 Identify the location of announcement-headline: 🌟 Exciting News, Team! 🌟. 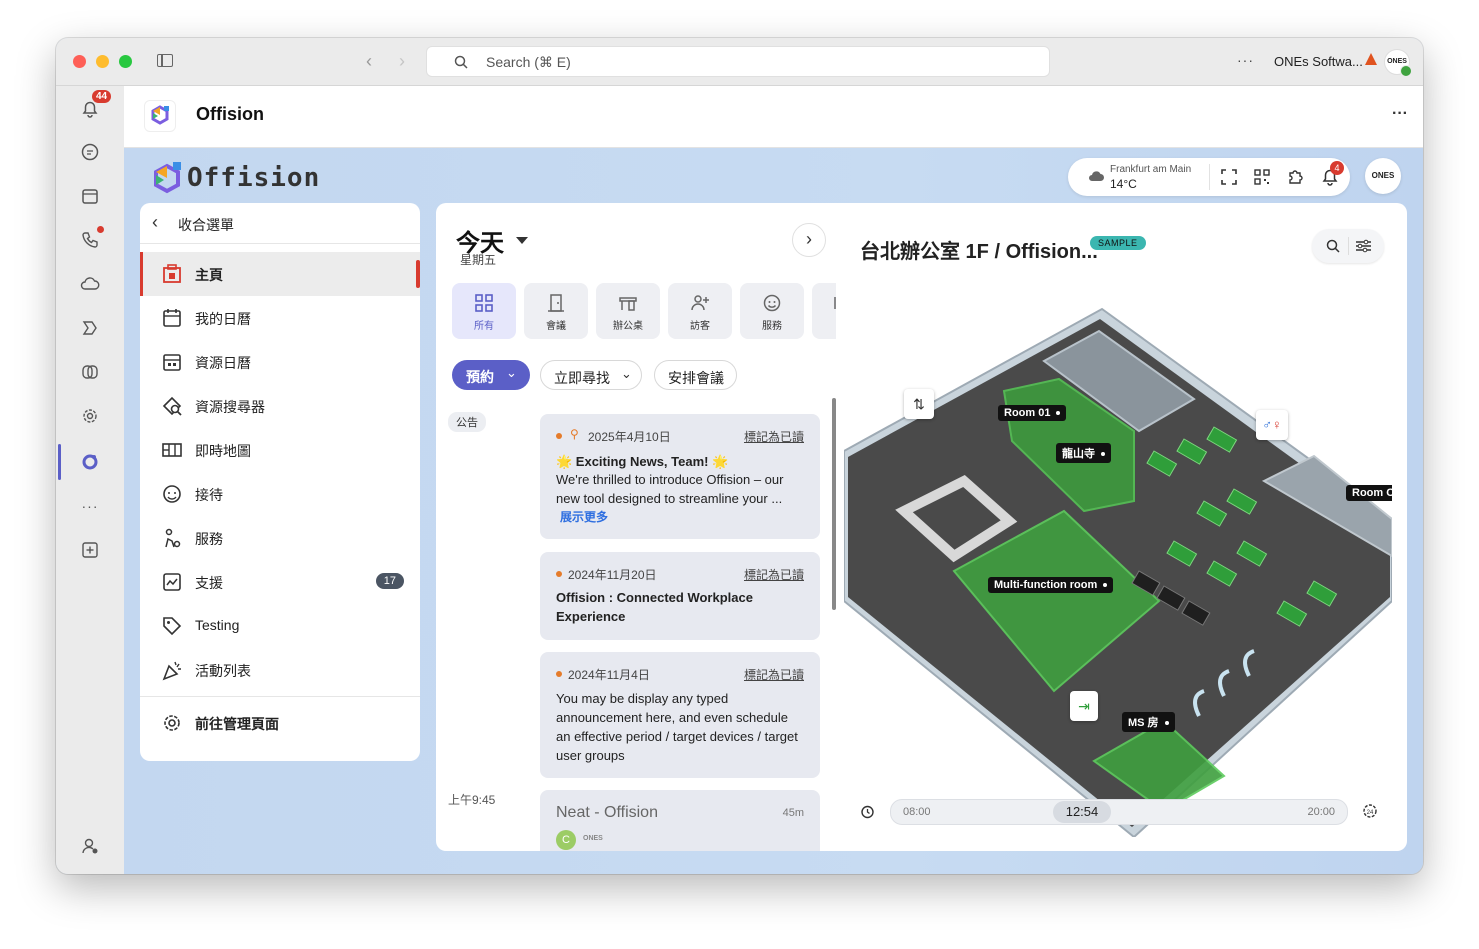
(642, 461).